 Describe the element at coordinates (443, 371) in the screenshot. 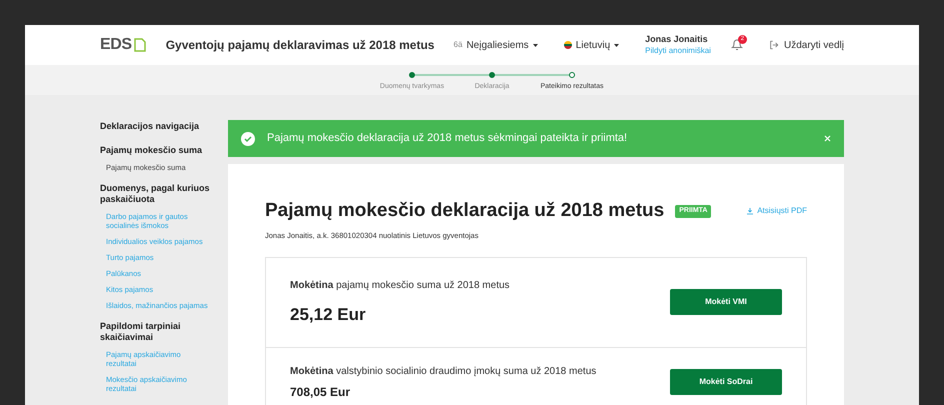

I see `payment-description: Mokėtina valstybinio socialinio draudimo įmokų suma už 2018 metus` at that location.